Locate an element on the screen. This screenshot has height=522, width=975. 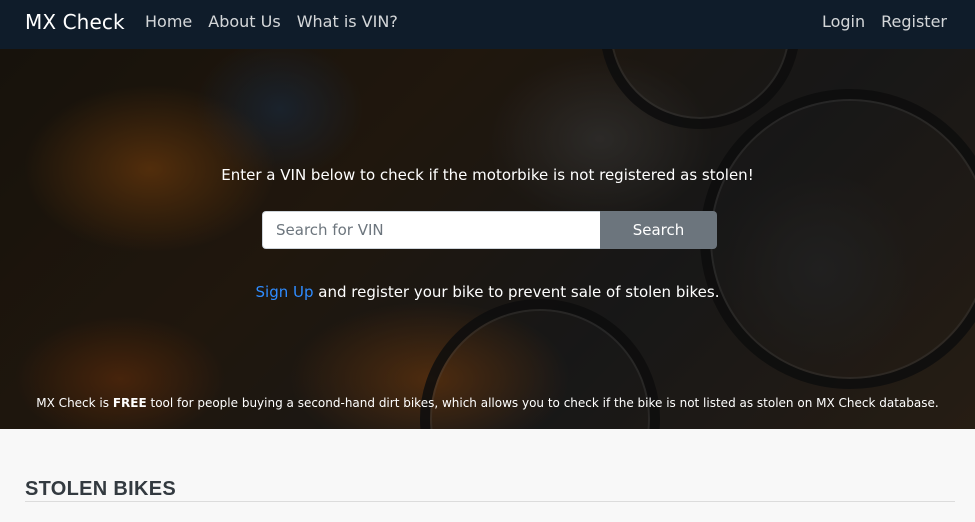
nav-link-what-is-vin: What is VIN? is located at coordinates (347, 21).